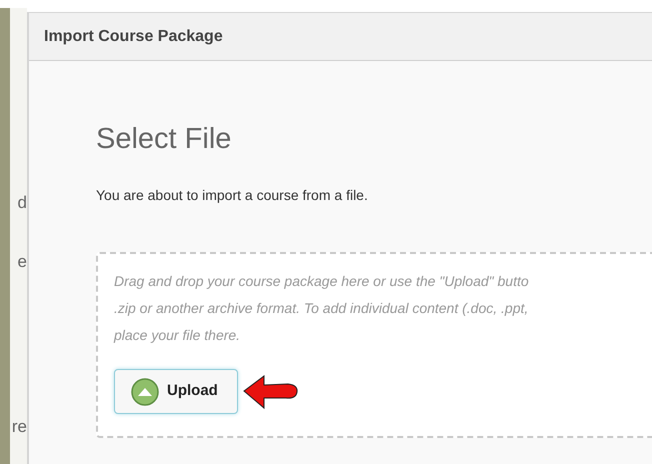 This screenshot has height=464, width=652. Describe the element at coordinates (22, 202) in the screenshot. I see `page-text-fragment: d` at that location.